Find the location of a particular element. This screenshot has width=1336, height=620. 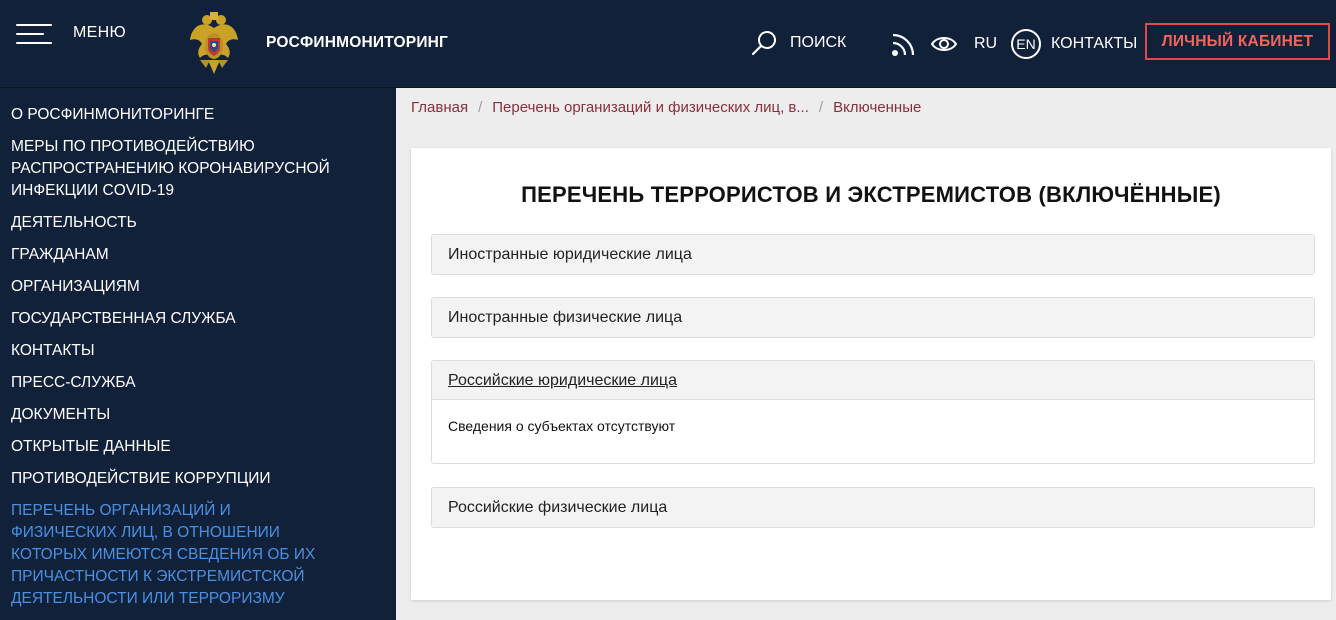

accordion-body: Сведения о субъектах отсутствуют is located at coordinates (562, 426).